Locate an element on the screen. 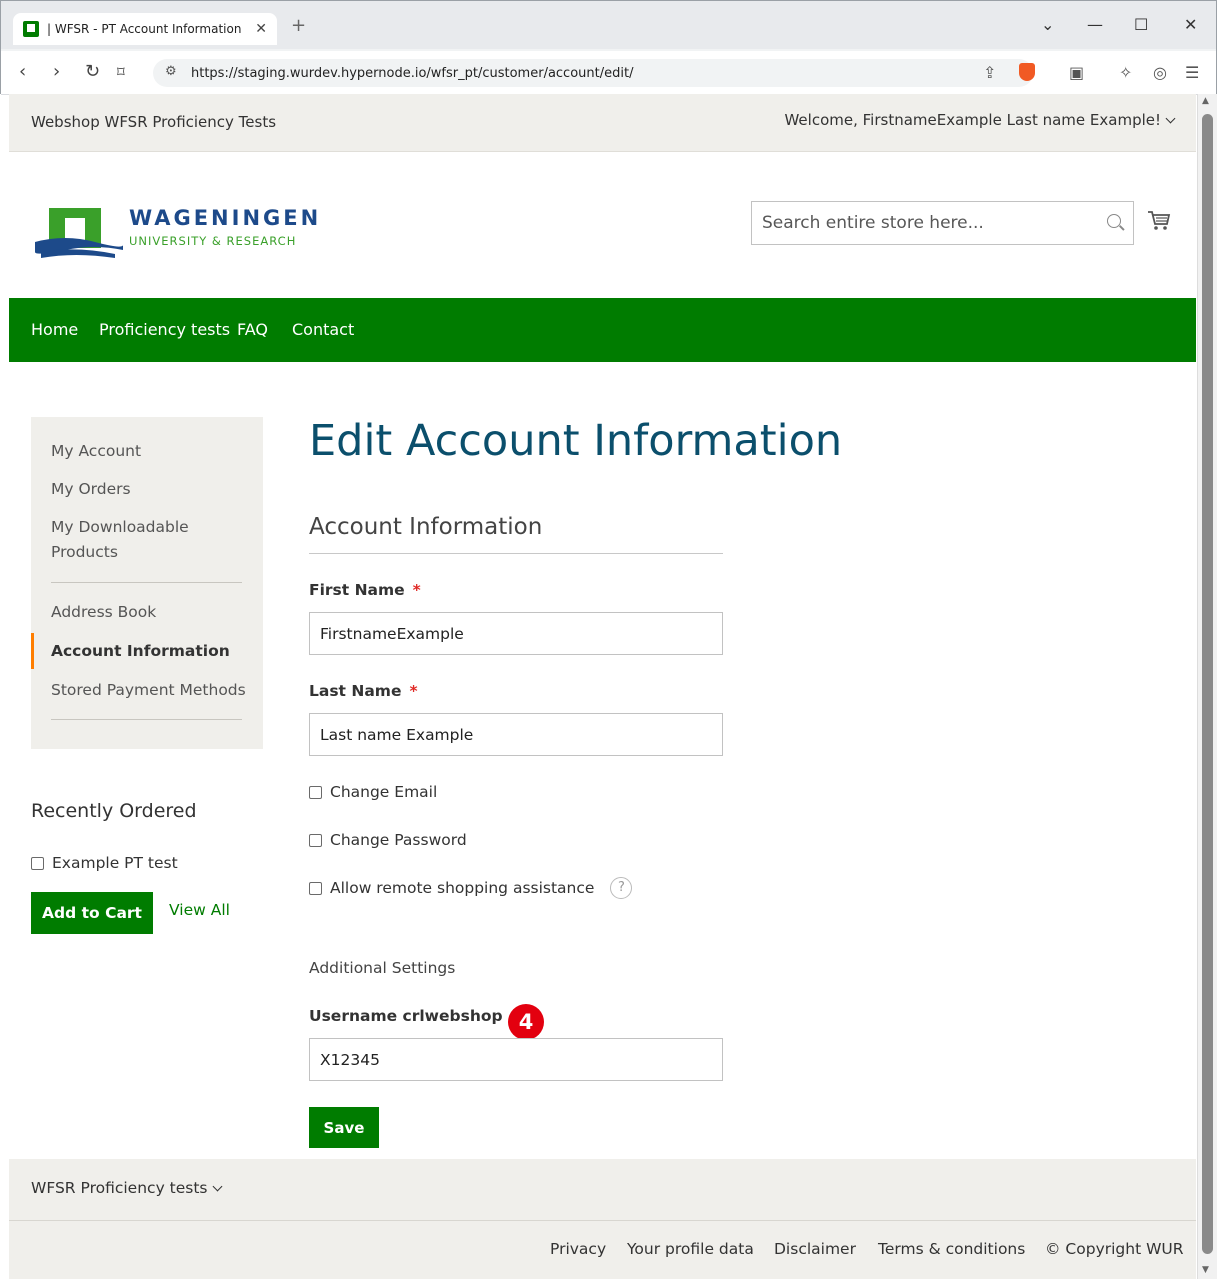 The width and height of the screenshot is (1217, 1279). sidebar-item-stored-payment-methods: Stored Payment Methods is located at coordinates (148, 690).